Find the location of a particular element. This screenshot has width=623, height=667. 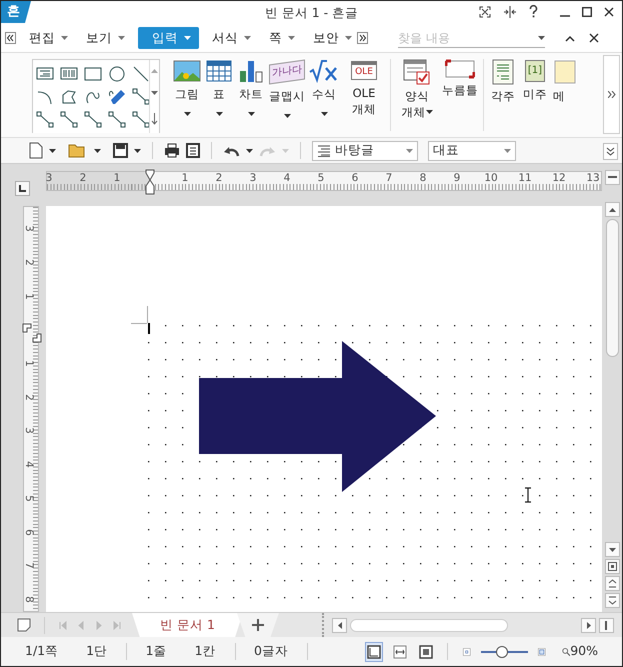

split-bar-icon is located at coordinates (612, 177).